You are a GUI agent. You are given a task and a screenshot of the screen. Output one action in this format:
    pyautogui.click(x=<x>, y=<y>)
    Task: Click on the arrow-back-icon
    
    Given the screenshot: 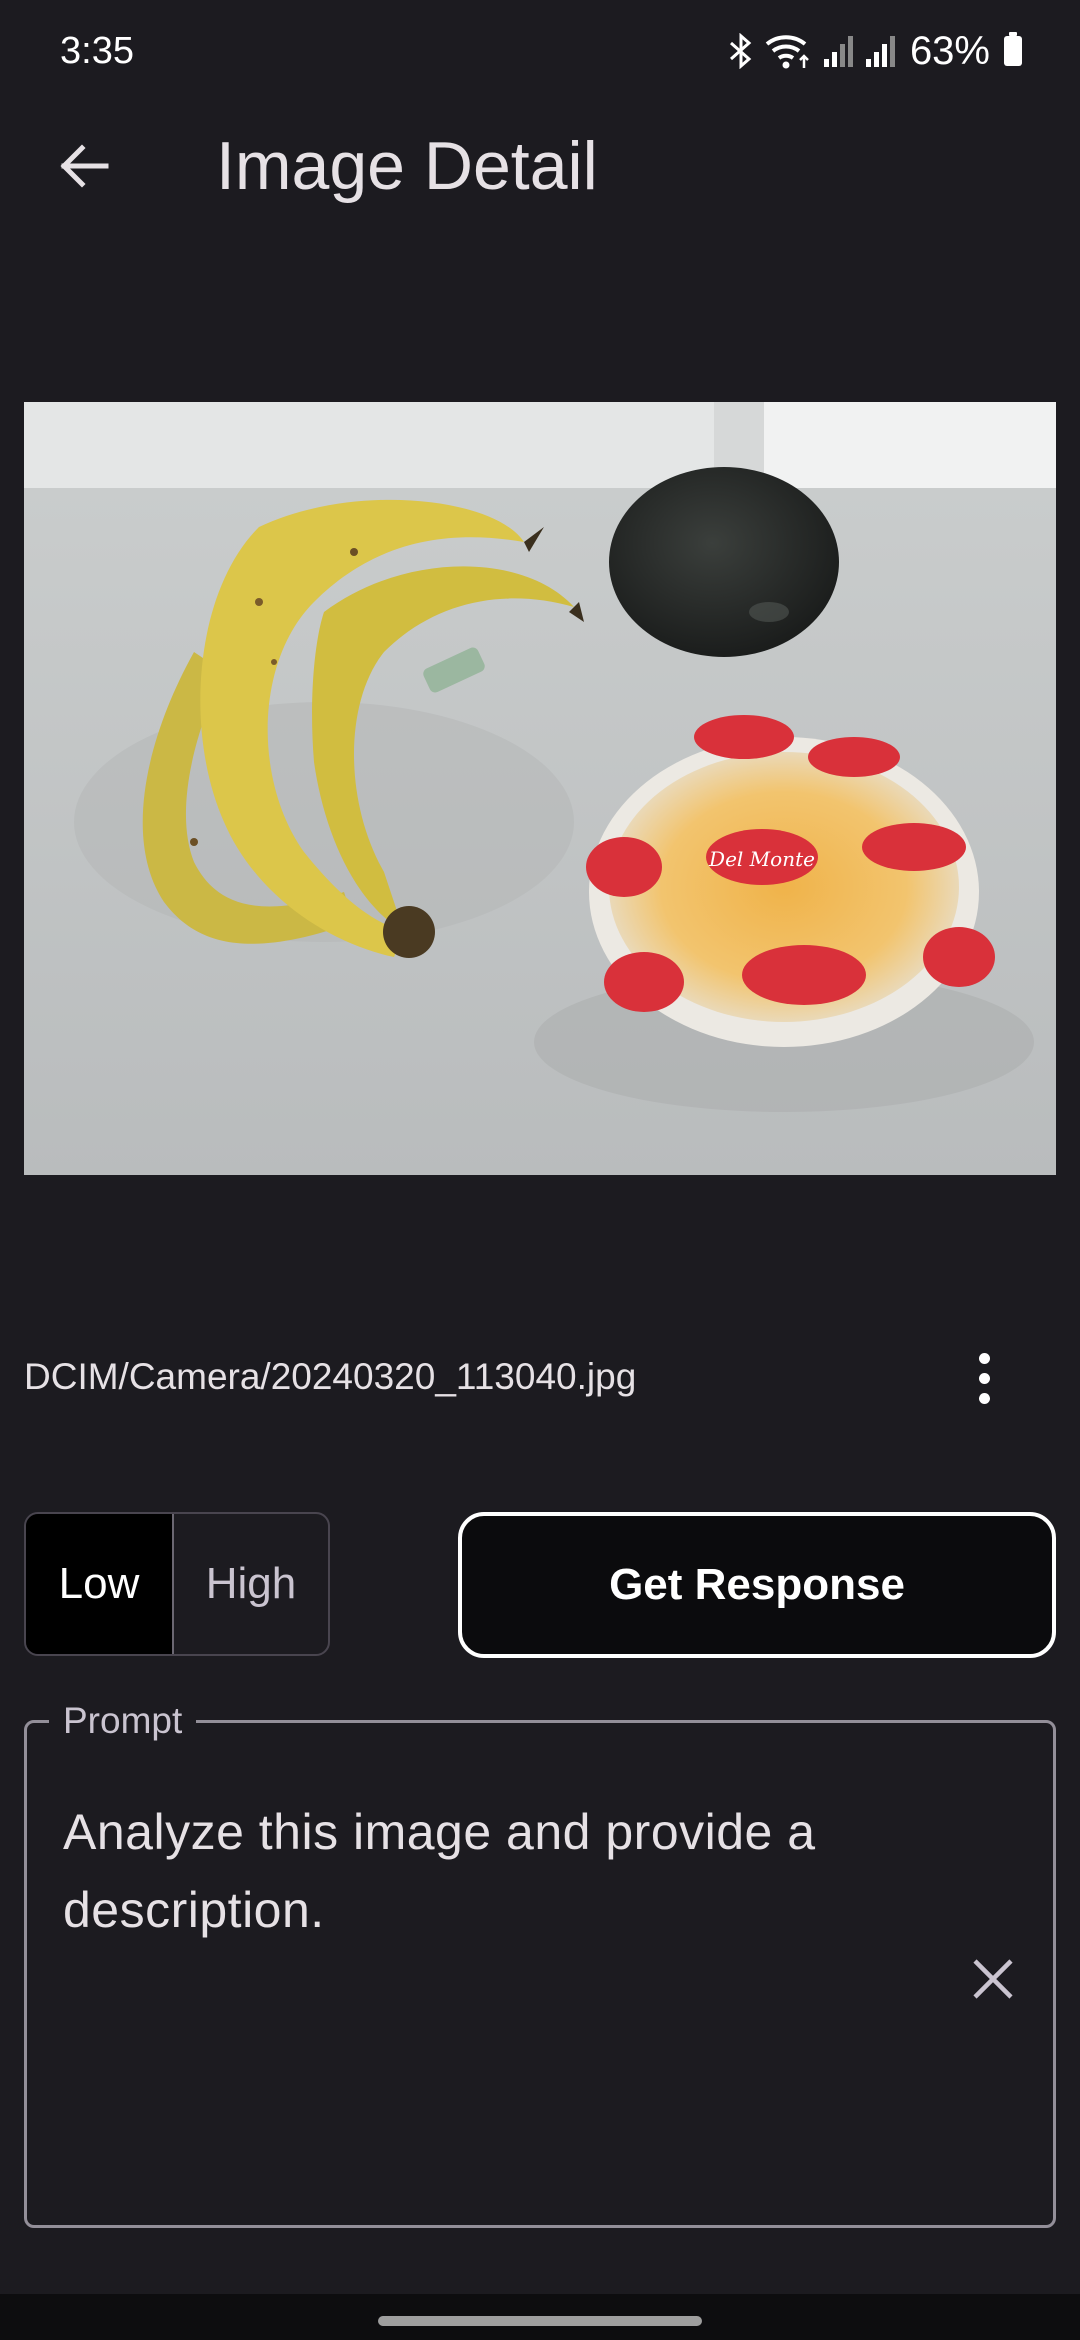 What is the action you would take?
    pyautogui.click(x=84, y=166)
    